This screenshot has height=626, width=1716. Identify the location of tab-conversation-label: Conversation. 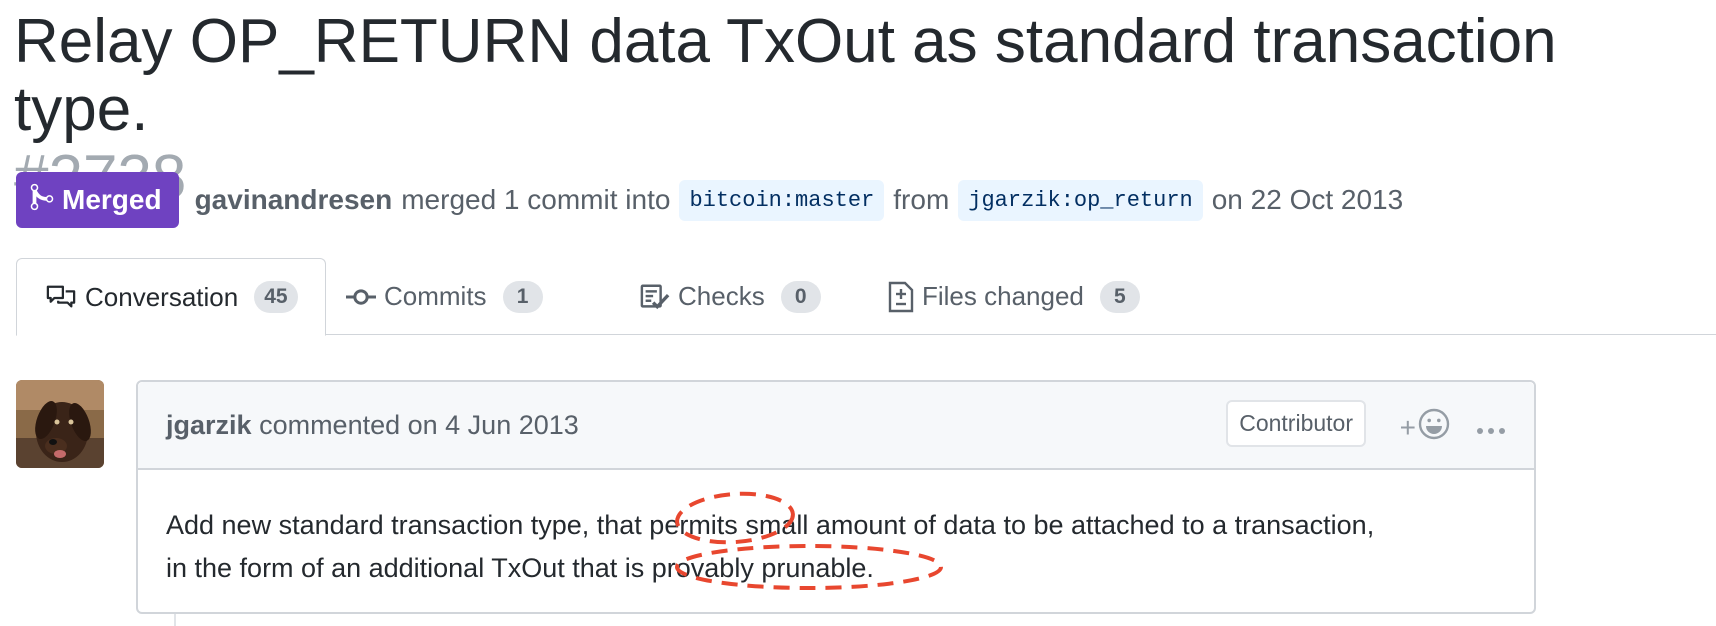
(162, 296).